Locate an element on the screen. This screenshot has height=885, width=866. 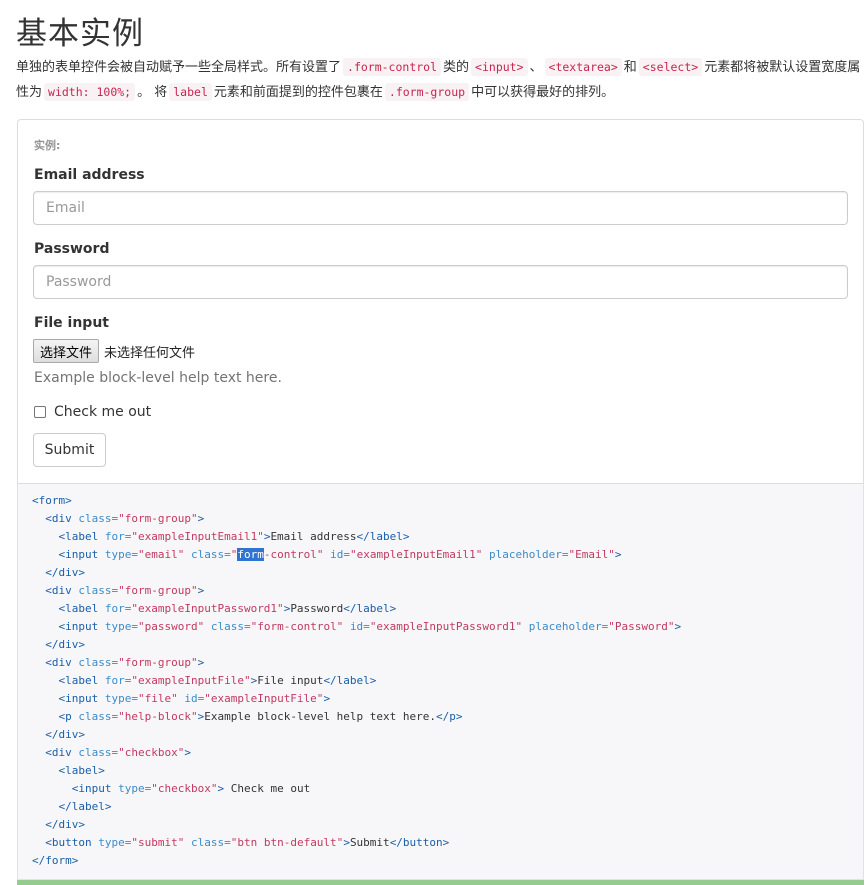
code-token: "exampleInputFile" is located at coordinates (191, 680).